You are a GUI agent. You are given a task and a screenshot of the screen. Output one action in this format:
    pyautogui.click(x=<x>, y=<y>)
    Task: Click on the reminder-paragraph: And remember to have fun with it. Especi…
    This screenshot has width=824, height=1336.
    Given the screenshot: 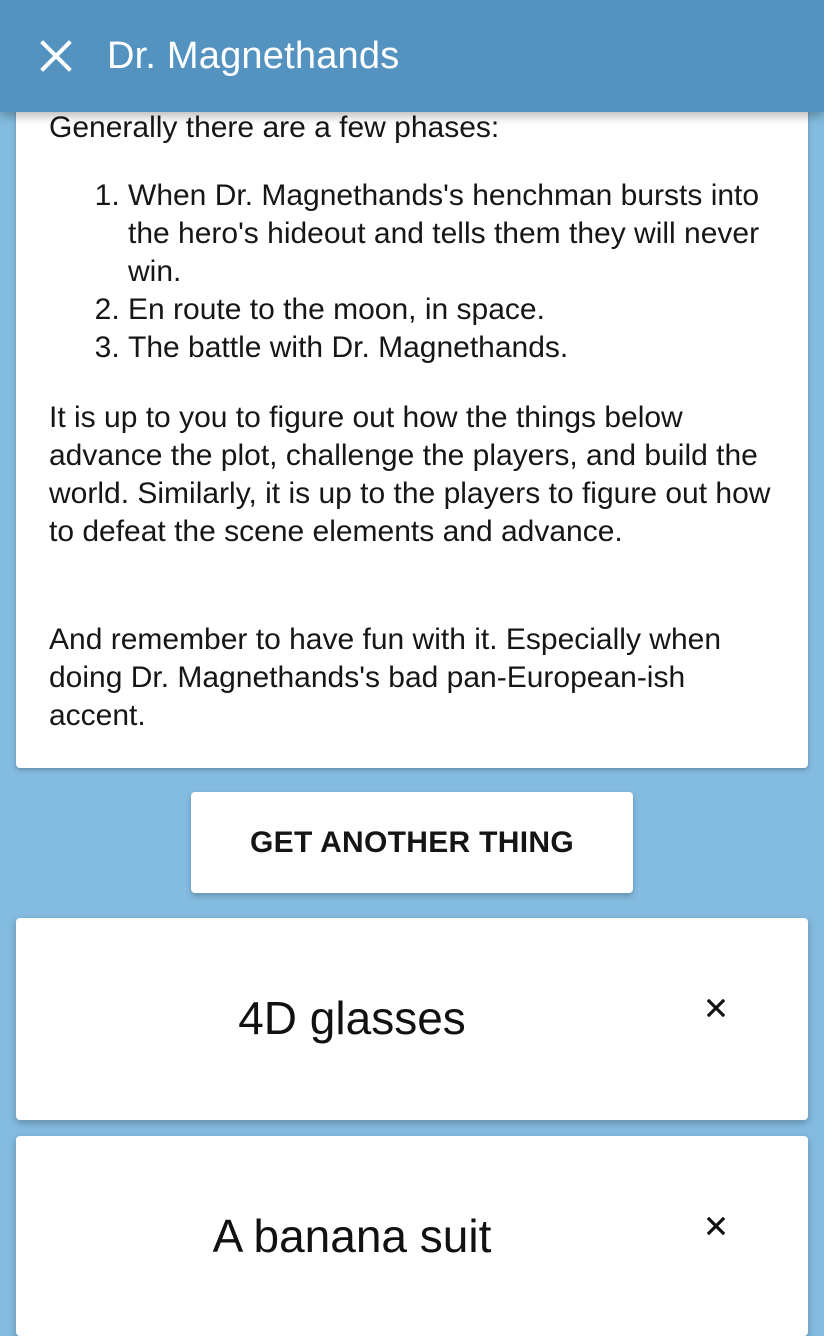 What is the action you would take?
    pyautogui.click(x=385, y=677)
    